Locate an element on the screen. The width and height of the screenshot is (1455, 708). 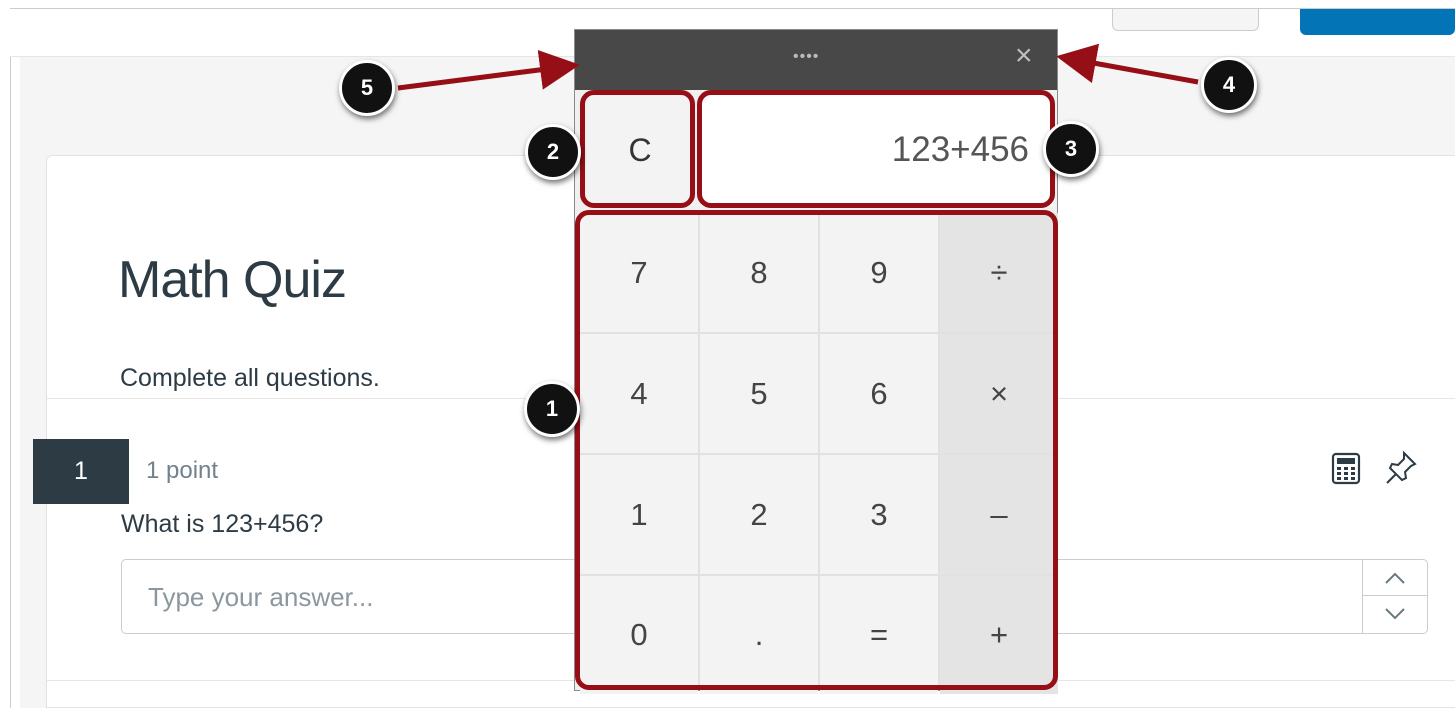
chevron-up-icon is located at coordinates (1395, 578).